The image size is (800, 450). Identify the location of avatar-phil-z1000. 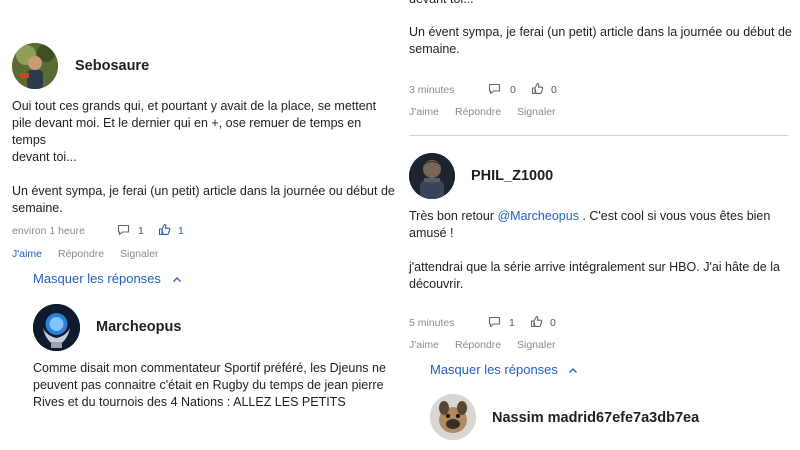
(432, 176).